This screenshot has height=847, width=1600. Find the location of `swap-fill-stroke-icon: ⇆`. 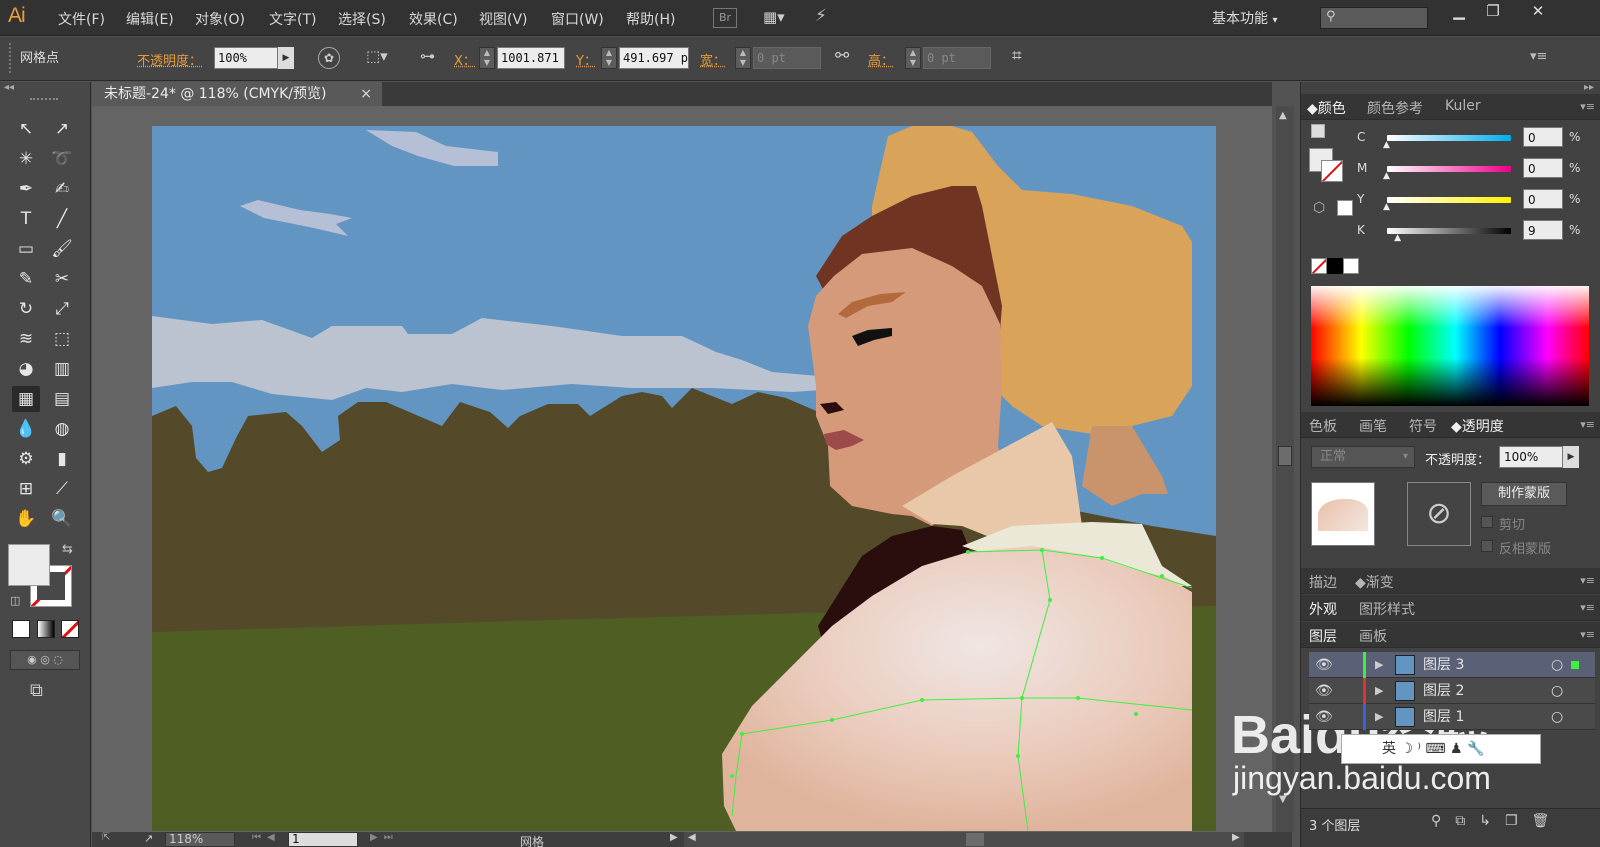

swap-fill-stroke-icon: ⇆ is located at coordinates (67, 549).